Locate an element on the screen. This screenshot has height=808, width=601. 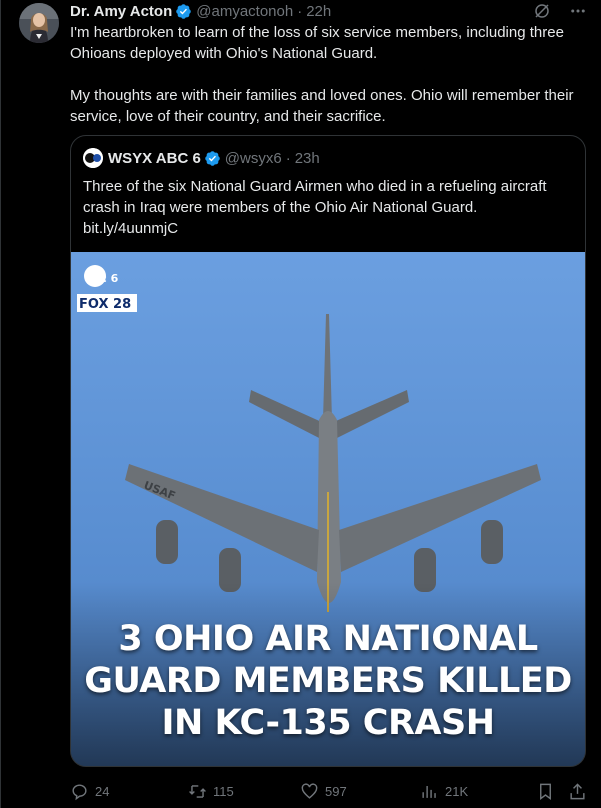
author-name: Dr. Amy Acton is located at coordinates (121, 11).